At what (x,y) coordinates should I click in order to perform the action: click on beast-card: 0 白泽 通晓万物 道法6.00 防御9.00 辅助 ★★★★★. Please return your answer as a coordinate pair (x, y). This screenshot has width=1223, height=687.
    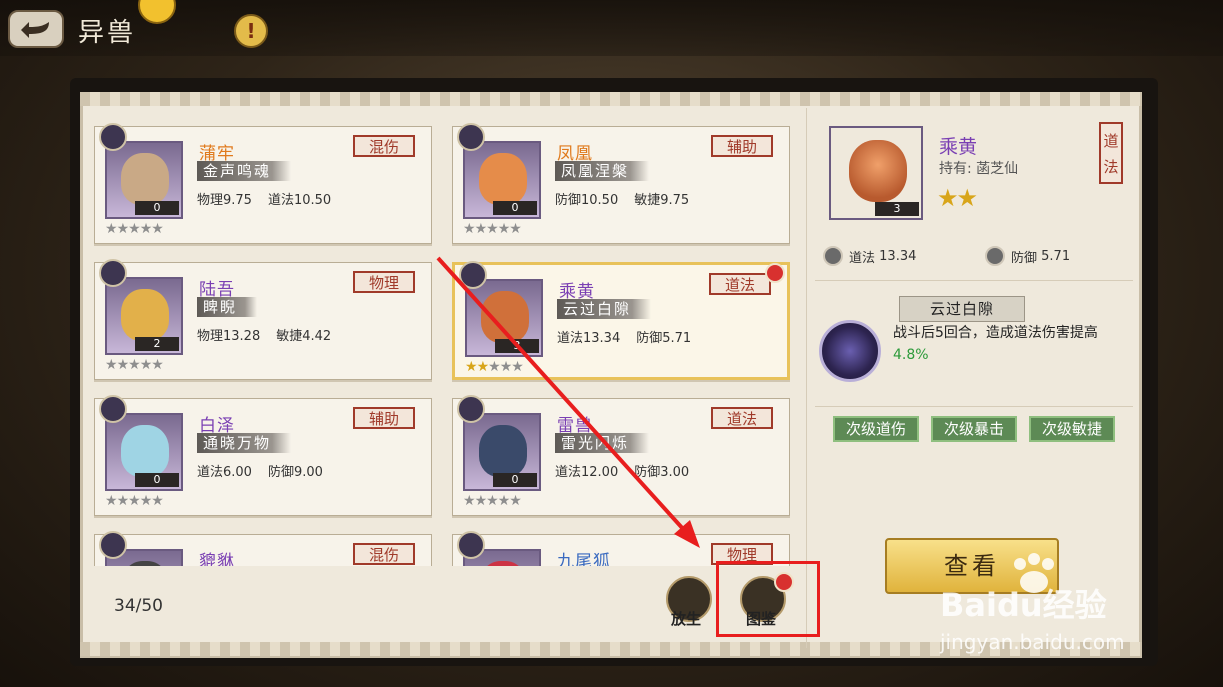
    Looking at the image, I should click on (263, 455).